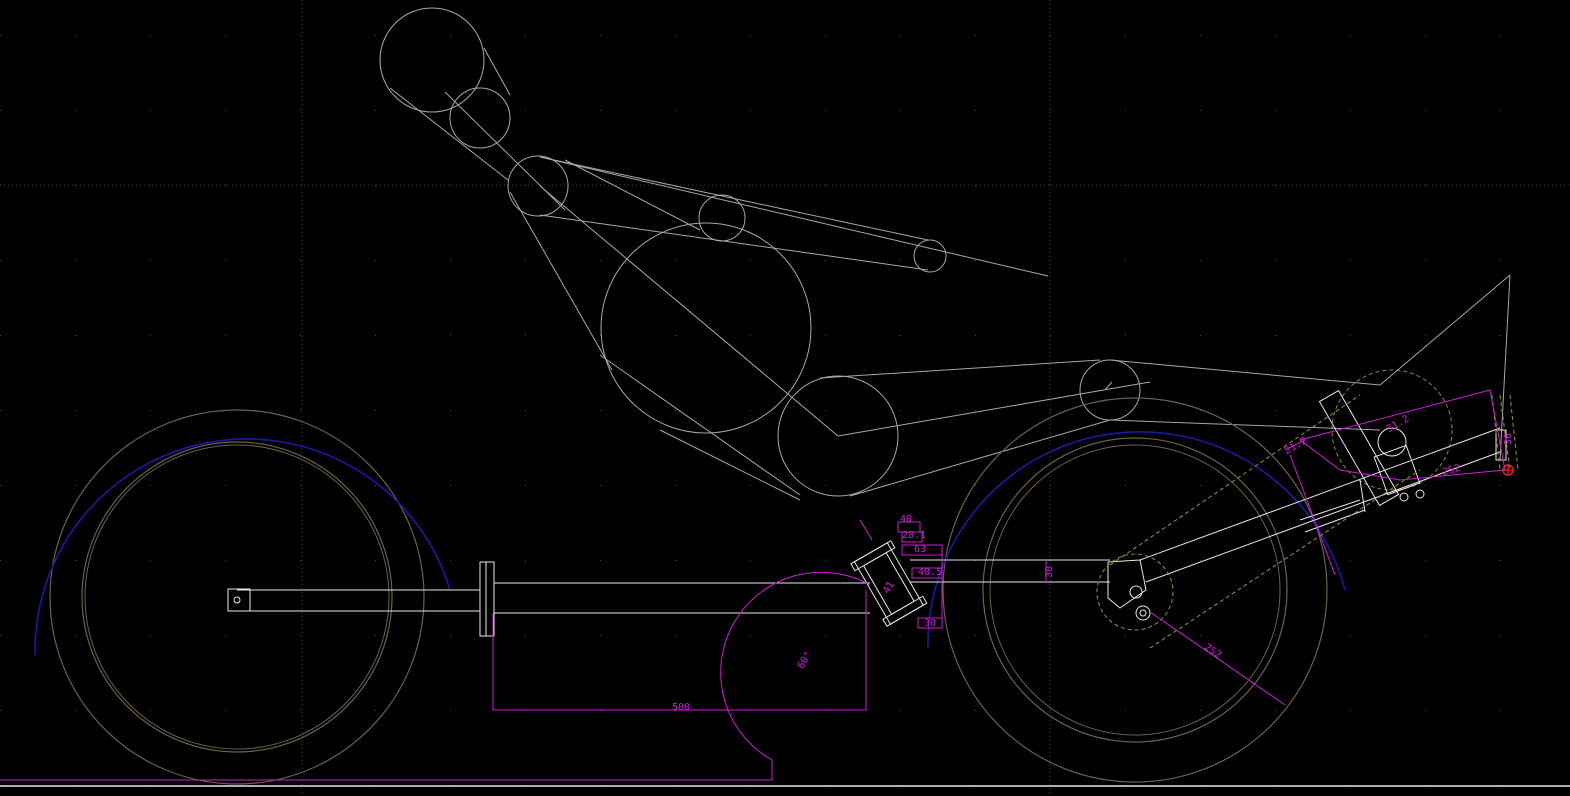  What do you see at coordinates (1049, 572) in the screenshot?
I see `dim-30-frame: 30` at bounding box center [1049, 572].